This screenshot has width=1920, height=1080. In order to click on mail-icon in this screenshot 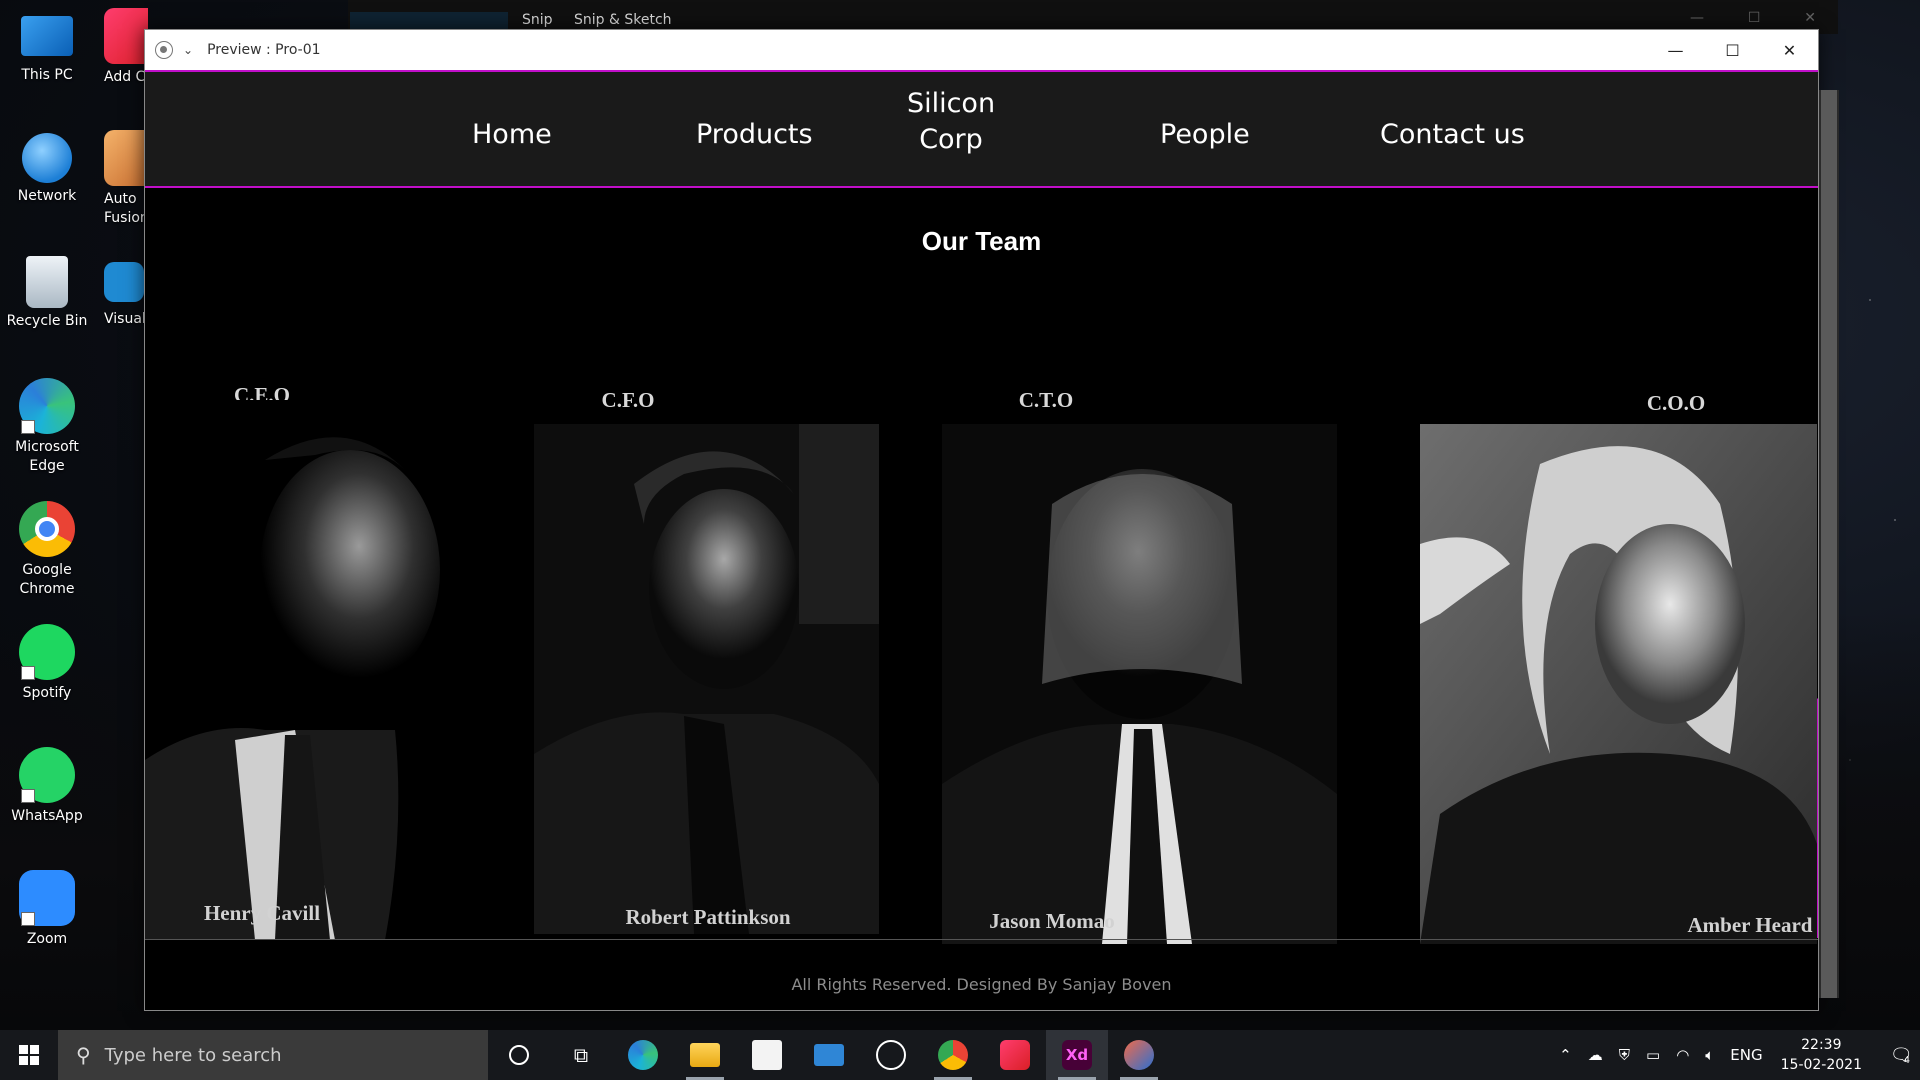, I will do `click(829, 1055)`.